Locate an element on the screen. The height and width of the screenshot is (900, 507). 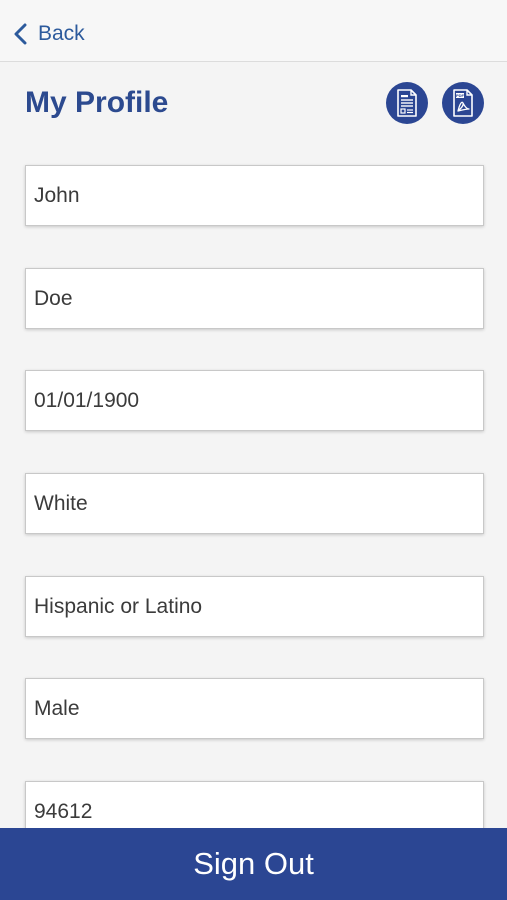
last-name-field is located at coordinates (254, 298).